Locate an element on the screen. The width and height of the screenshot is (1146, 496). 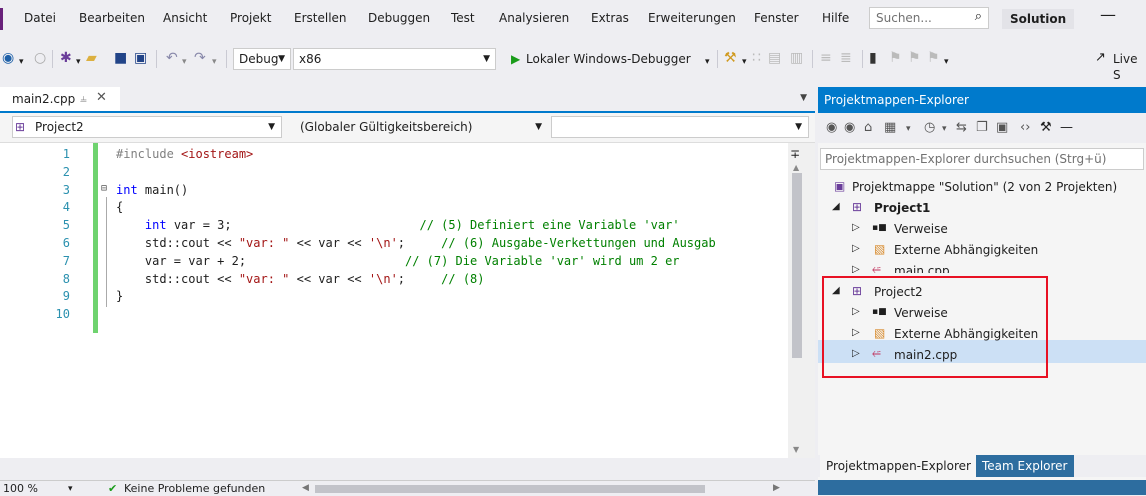
menu-analysieren: Analysieren is located at coordinates (534, 18).